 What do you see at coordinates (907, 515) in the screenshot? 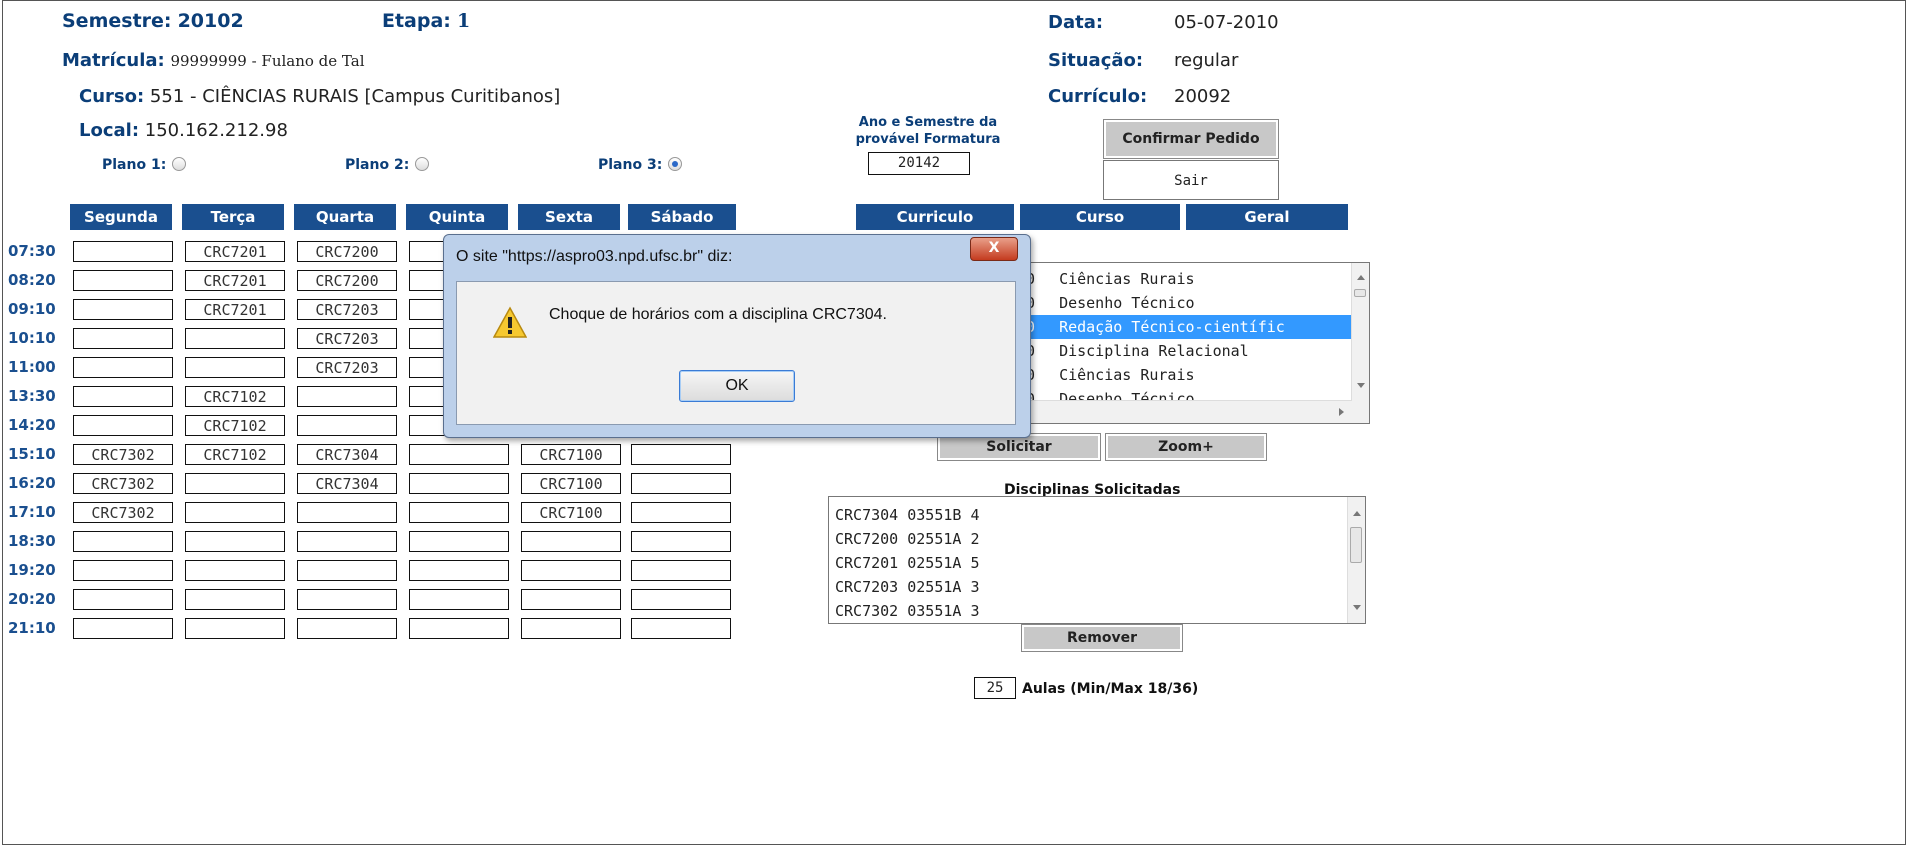
I see `solicitada-list-item: CRC7304 03551B 4` at bounding box center [907, 515].